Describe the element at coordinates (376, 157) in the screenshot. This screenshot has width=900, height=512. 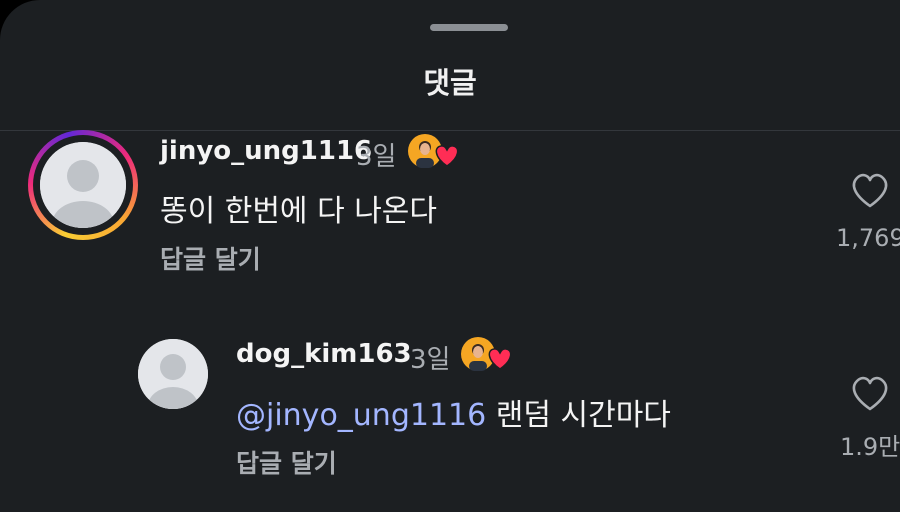
I see `comment-time: 3일` at that location.